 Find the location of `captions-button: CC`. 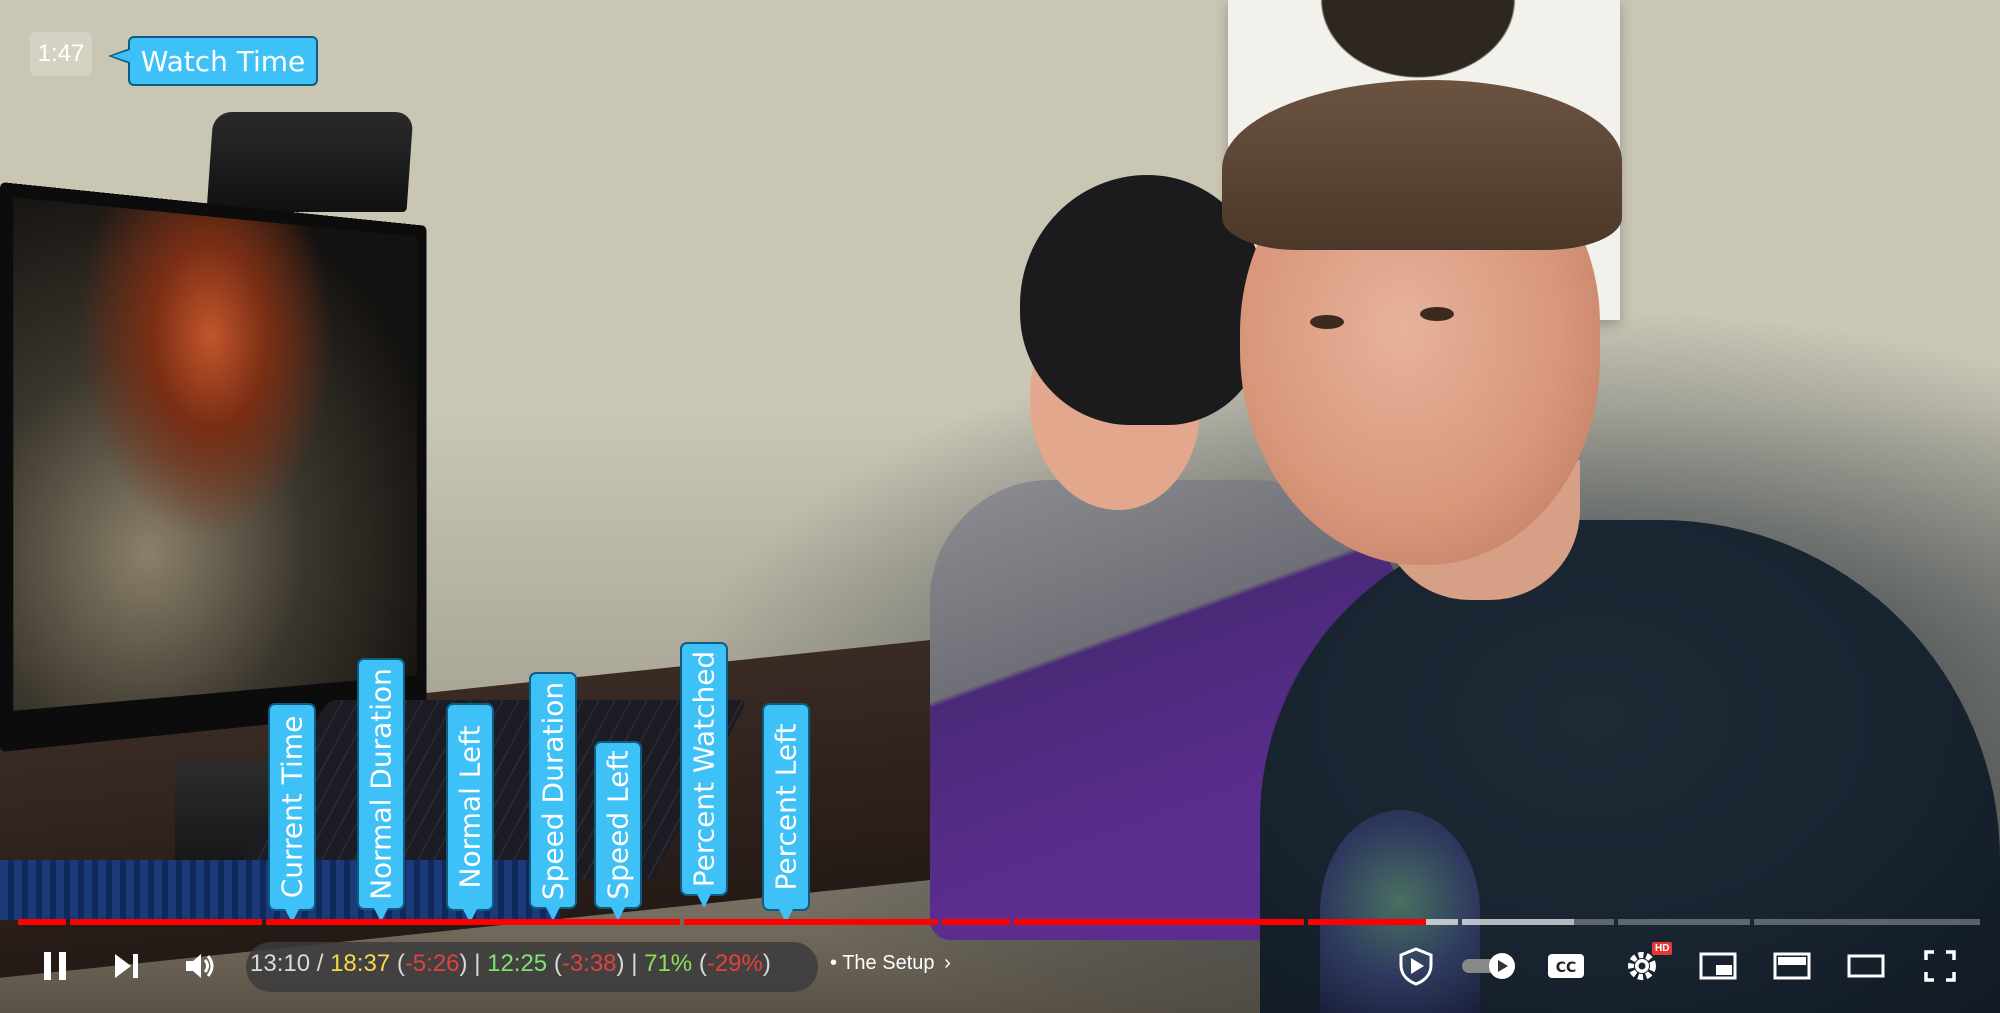

captions-button: CC is located at coordinates (1566, 966).